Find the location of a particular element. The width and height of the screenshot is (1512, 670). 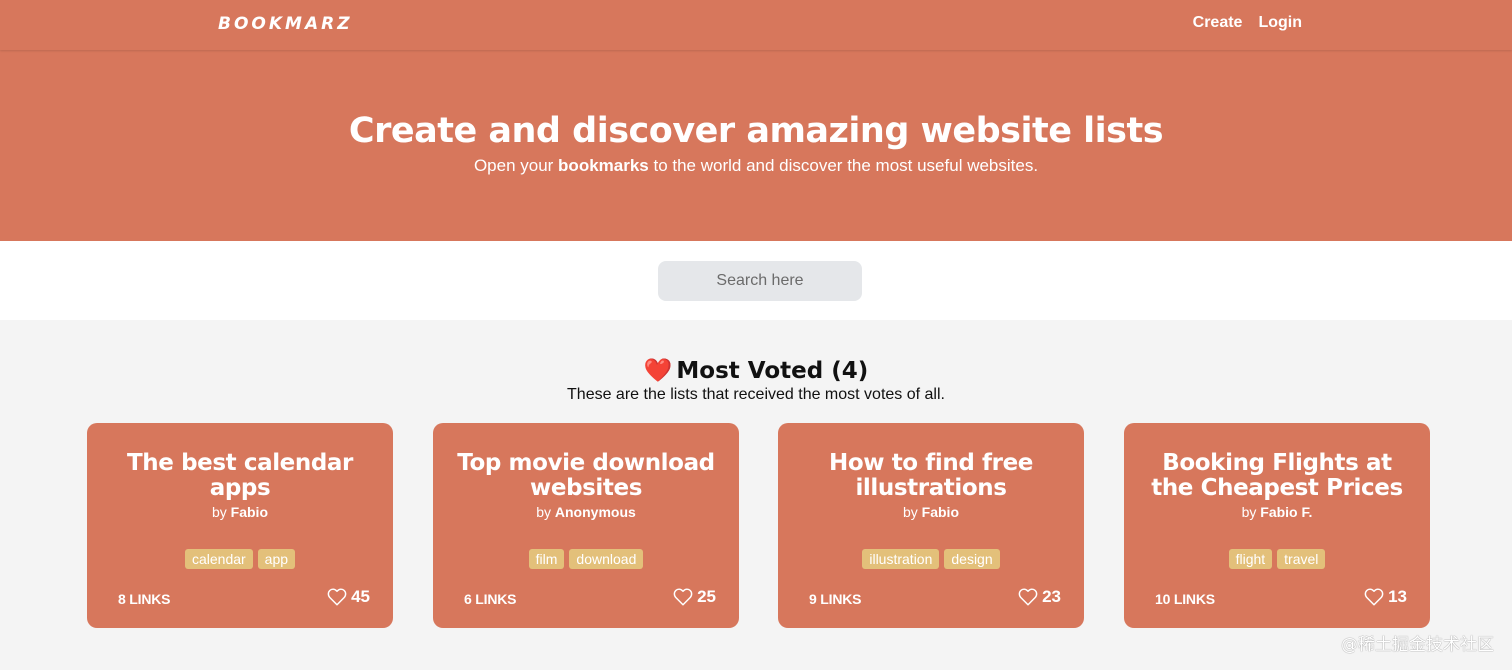

card-author: Fabio F. is located at coordinates (1286, 512).